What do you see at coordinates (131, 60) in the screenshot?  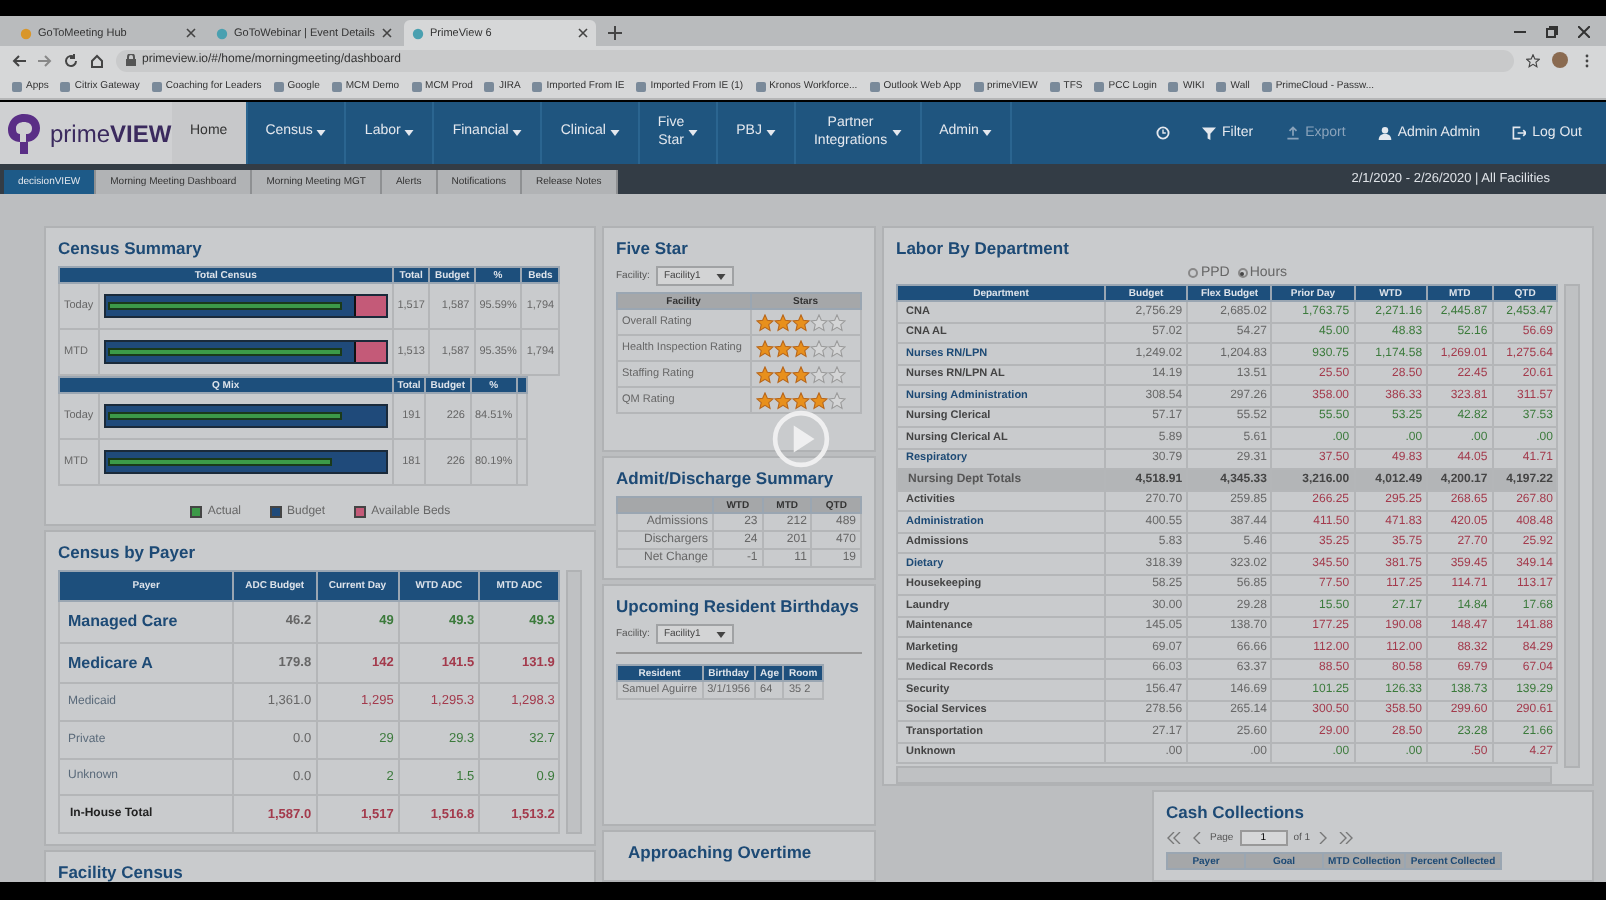 I see `lock-icon` at bounding box center [131, 60].